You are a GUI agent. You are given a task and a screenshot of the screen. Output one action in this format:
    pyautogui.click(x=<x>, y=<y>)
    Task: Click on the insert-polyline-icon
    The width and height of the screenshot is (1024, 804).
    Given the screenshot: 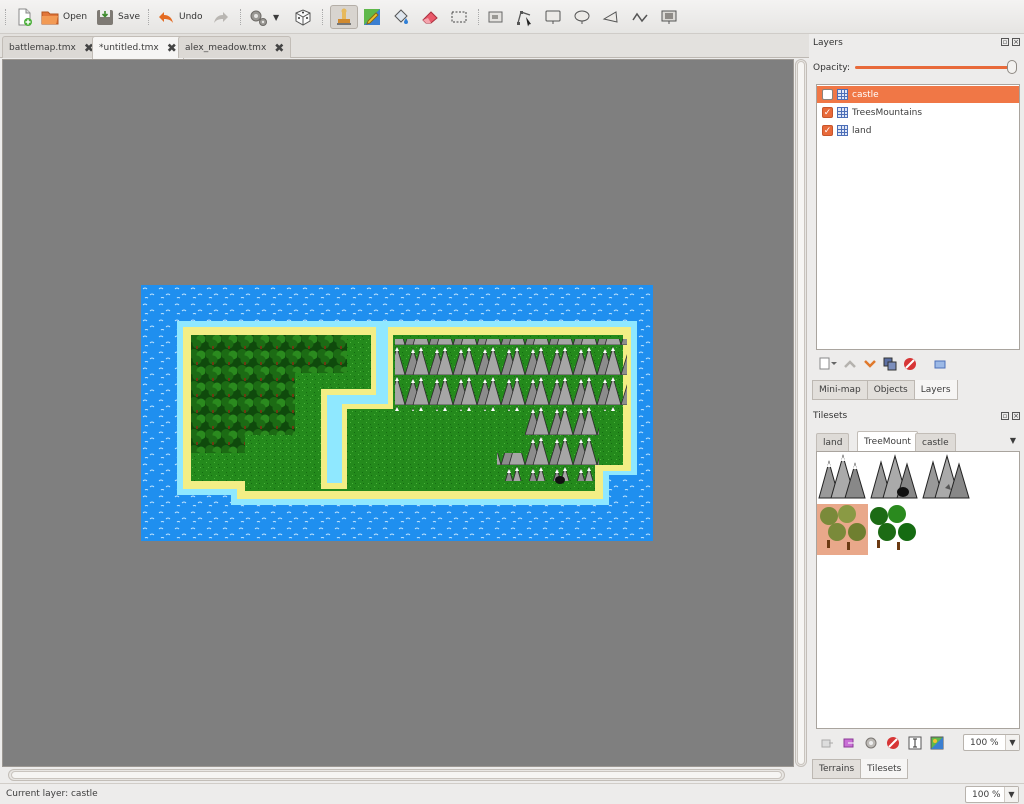 What is the action you would take?
    pyautogui.click(x=640, y=17)
    